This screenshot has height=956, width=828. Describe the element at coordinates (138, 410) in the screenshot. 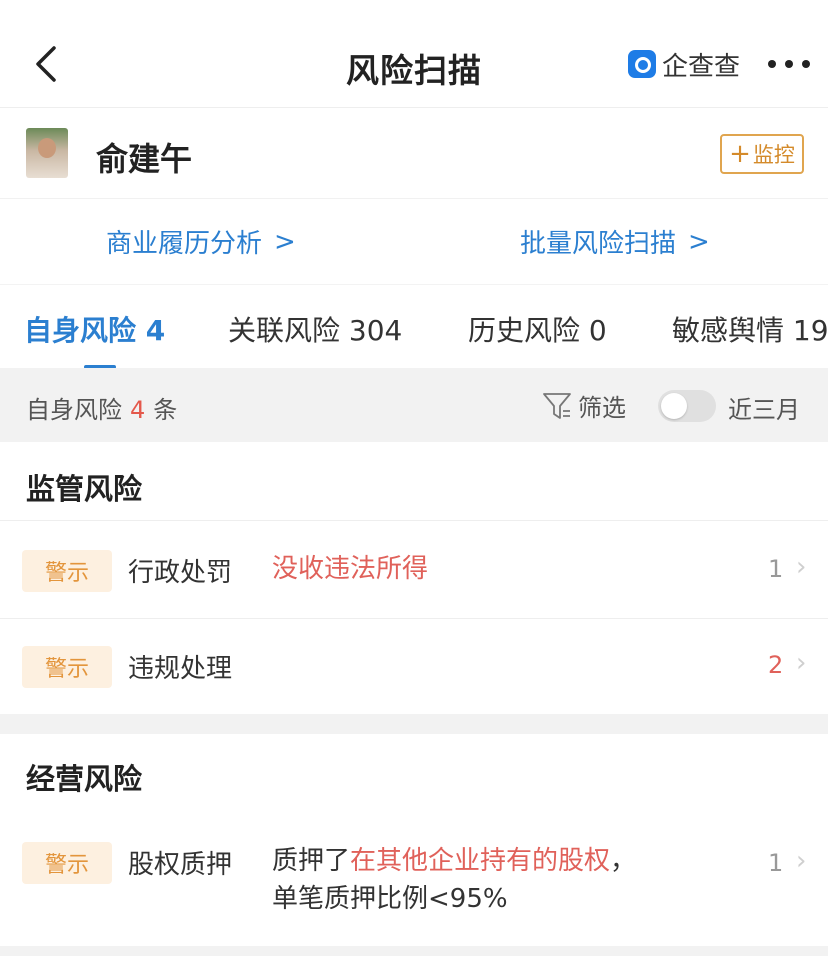

I see `count-number: 4` at that location.